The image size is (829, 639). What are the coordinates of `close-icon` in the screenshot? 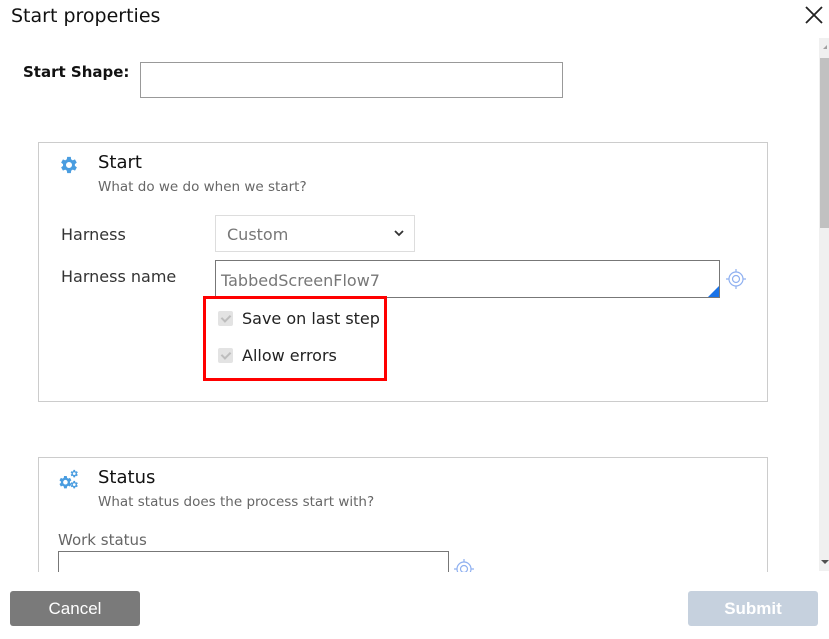 It's located at (814, 15).